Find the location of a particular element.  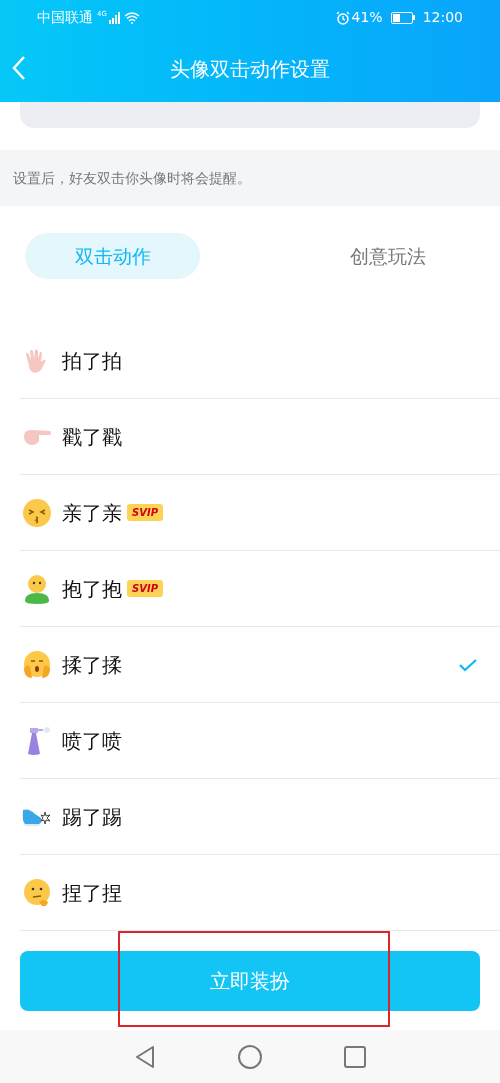

action-item: 捏了捏 is located at coordinates (260, 893).